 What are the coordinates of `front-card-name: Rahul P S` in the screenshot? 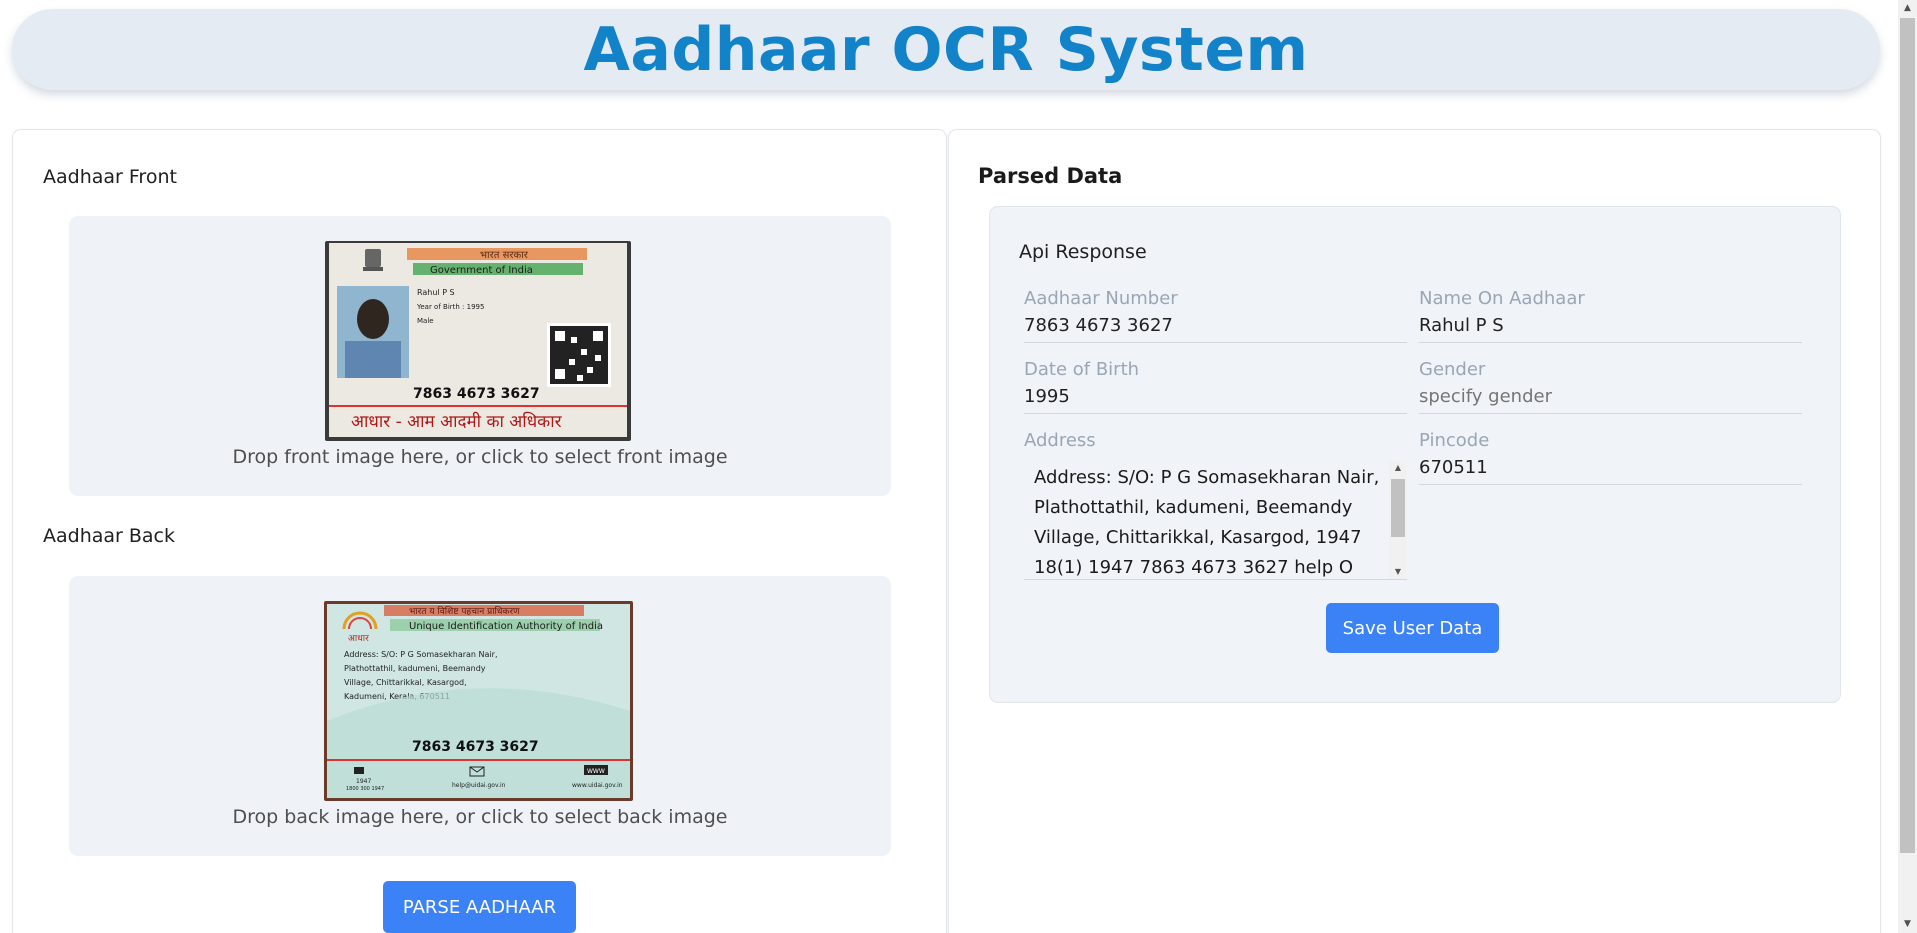 It's located at (436, 292).